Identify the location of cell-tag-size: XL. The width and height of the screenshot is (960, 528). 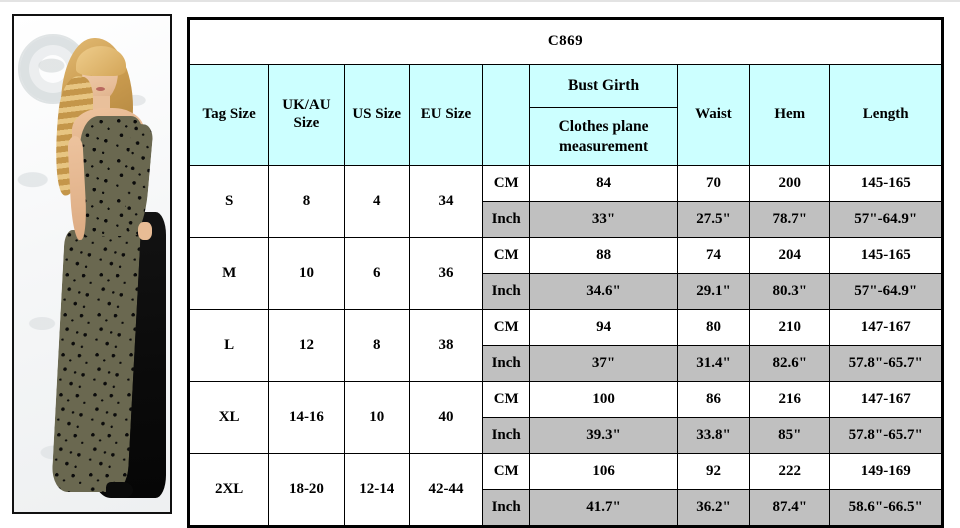
(228, 417).